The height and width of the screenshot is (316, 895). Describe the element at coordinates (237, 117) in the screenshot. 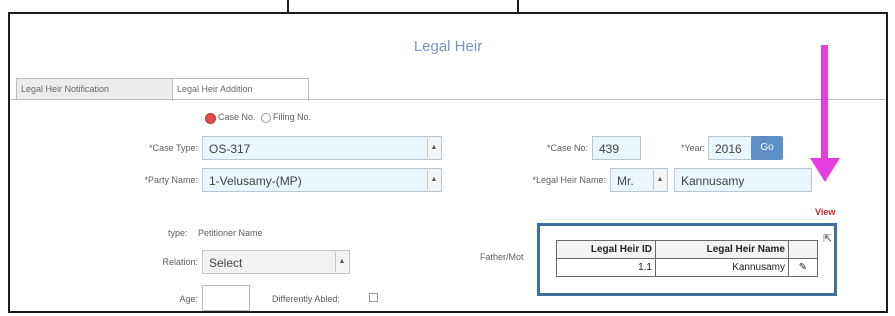

I see `case-no-radio-label: Case No.` at that location.